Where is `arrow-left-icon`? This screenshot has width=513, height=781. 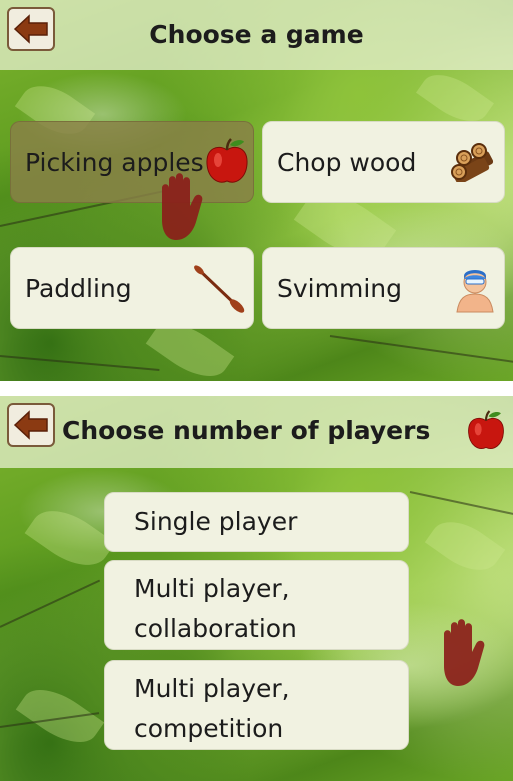 arrow-left-icon is located at coordinates (30, 425).